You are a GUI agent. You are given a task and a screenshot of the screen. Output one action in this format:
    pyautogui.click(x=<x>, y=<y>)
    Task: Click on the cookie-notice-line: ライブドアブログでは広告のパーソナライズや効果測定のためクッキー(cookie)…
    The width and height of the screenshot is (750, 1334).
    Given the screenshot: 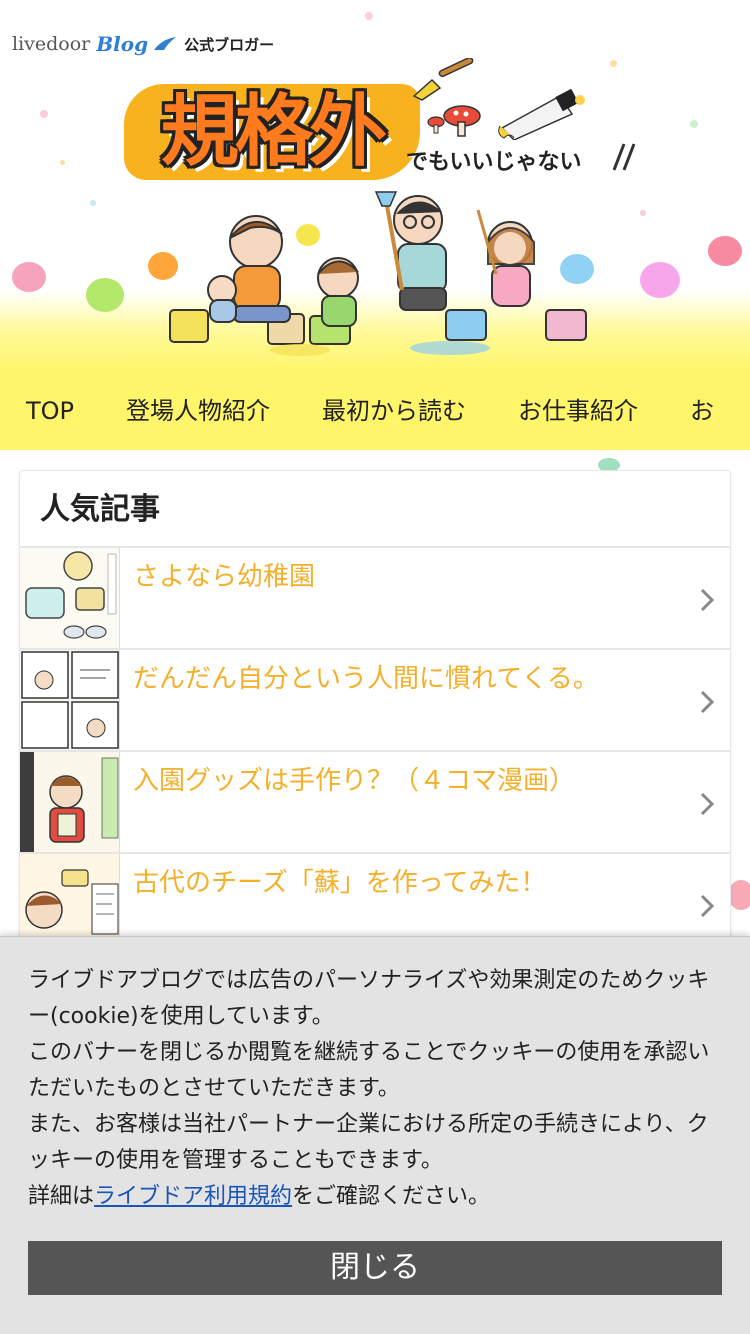 What is the action you would take?
    pyautogui.click(x=369, y=998)
    